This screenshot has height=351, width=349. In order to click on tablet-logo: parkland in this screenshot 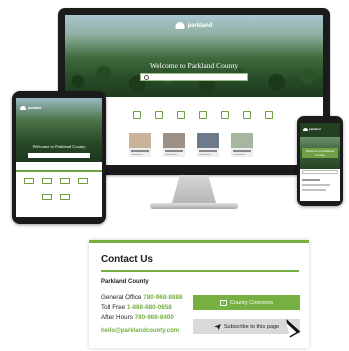, I will do `click(30, 108)`.